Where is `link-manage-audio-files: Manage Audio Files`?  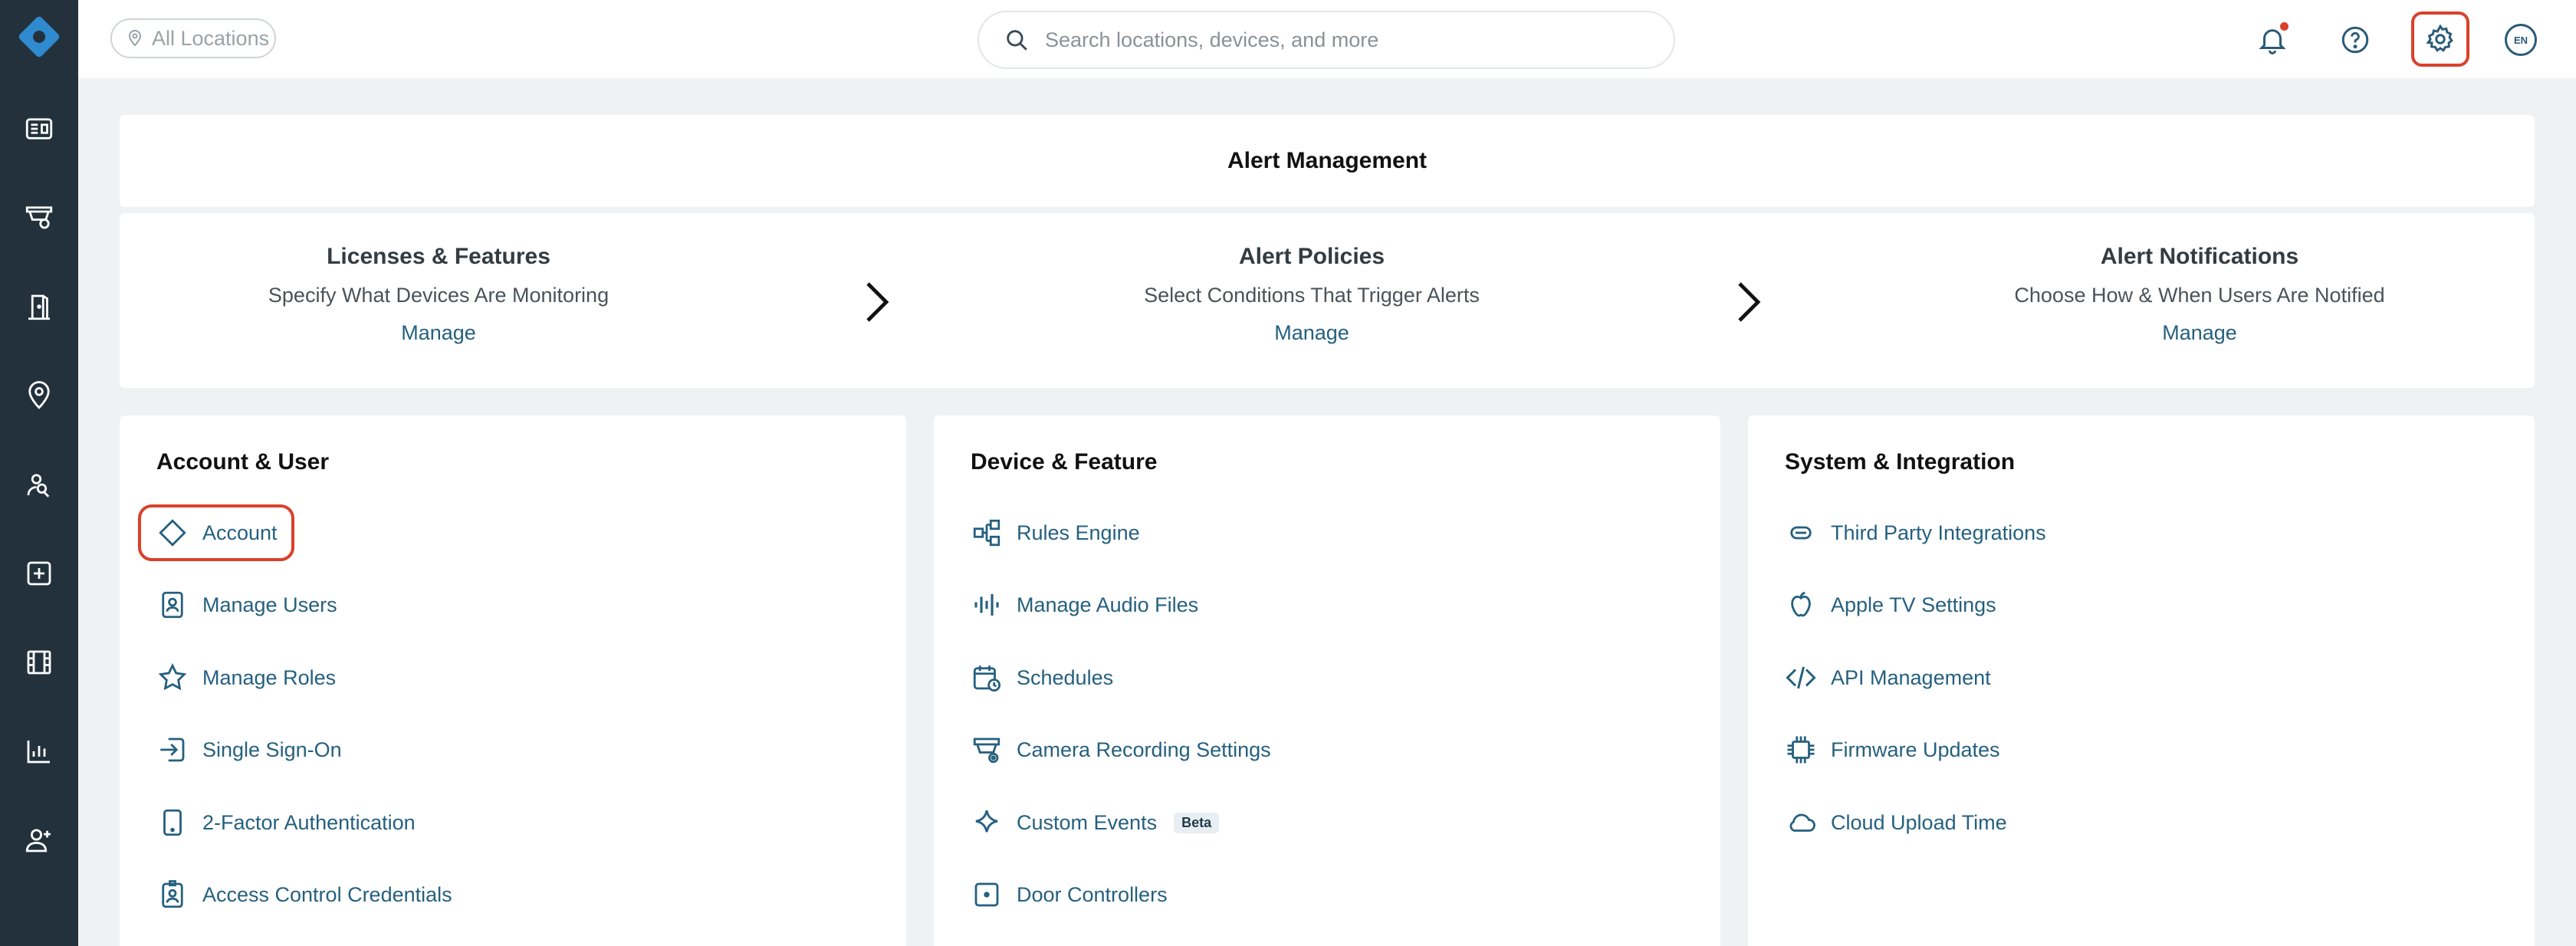
link-manage-audio-files: Manage Audio Files is located at coordinates (1084, 604).